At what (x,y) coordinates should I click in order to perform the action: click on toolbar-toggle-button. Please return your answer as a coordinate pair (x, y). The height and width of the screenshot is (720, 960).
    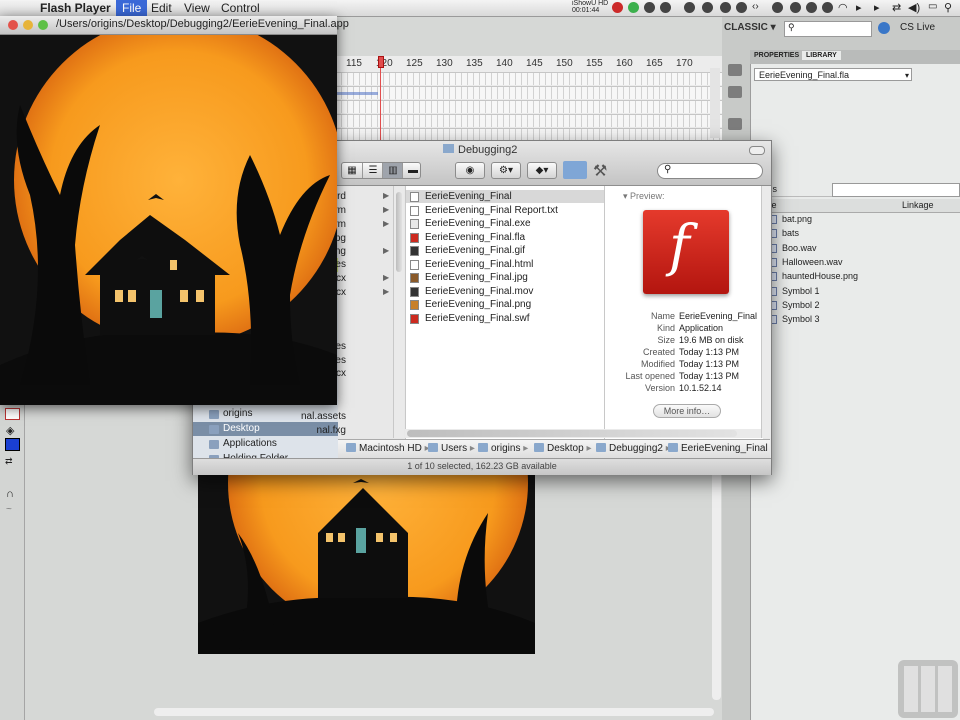
    Looking at the image, I should click on (757, 150).